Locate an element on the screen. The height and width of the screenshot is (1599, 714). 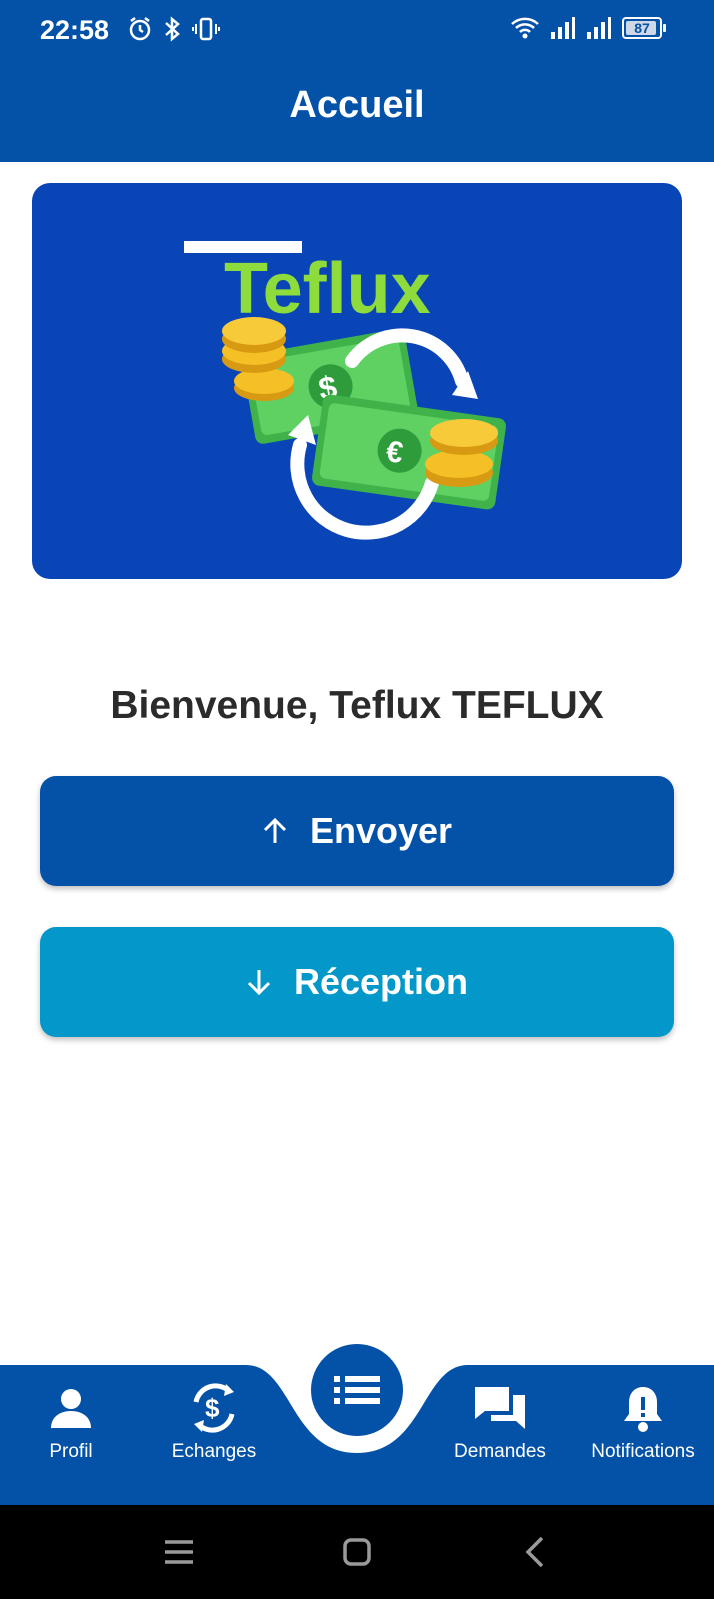
dollar-exchange-icon: $ is located at coordinates (214, 1408).